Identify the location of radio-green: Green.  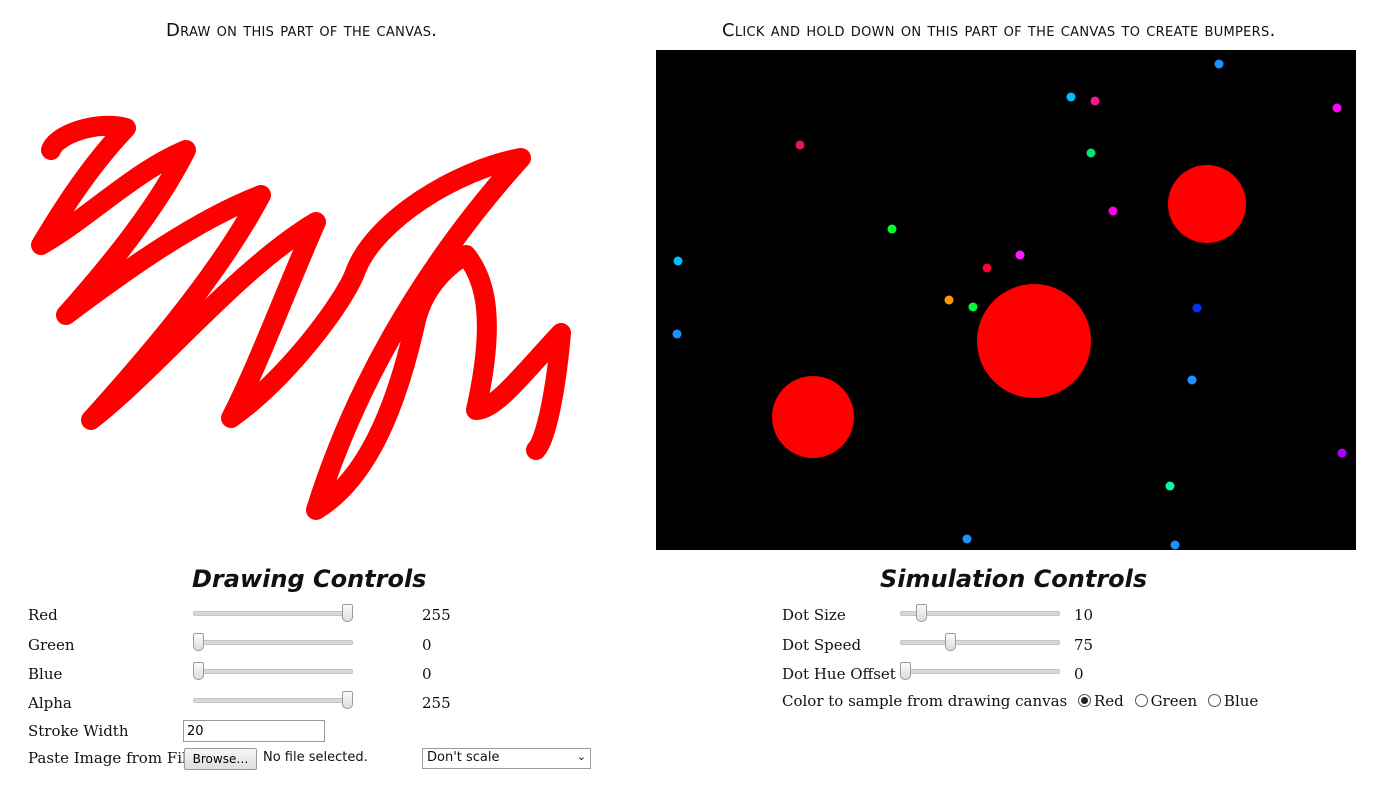
(1166, 701).